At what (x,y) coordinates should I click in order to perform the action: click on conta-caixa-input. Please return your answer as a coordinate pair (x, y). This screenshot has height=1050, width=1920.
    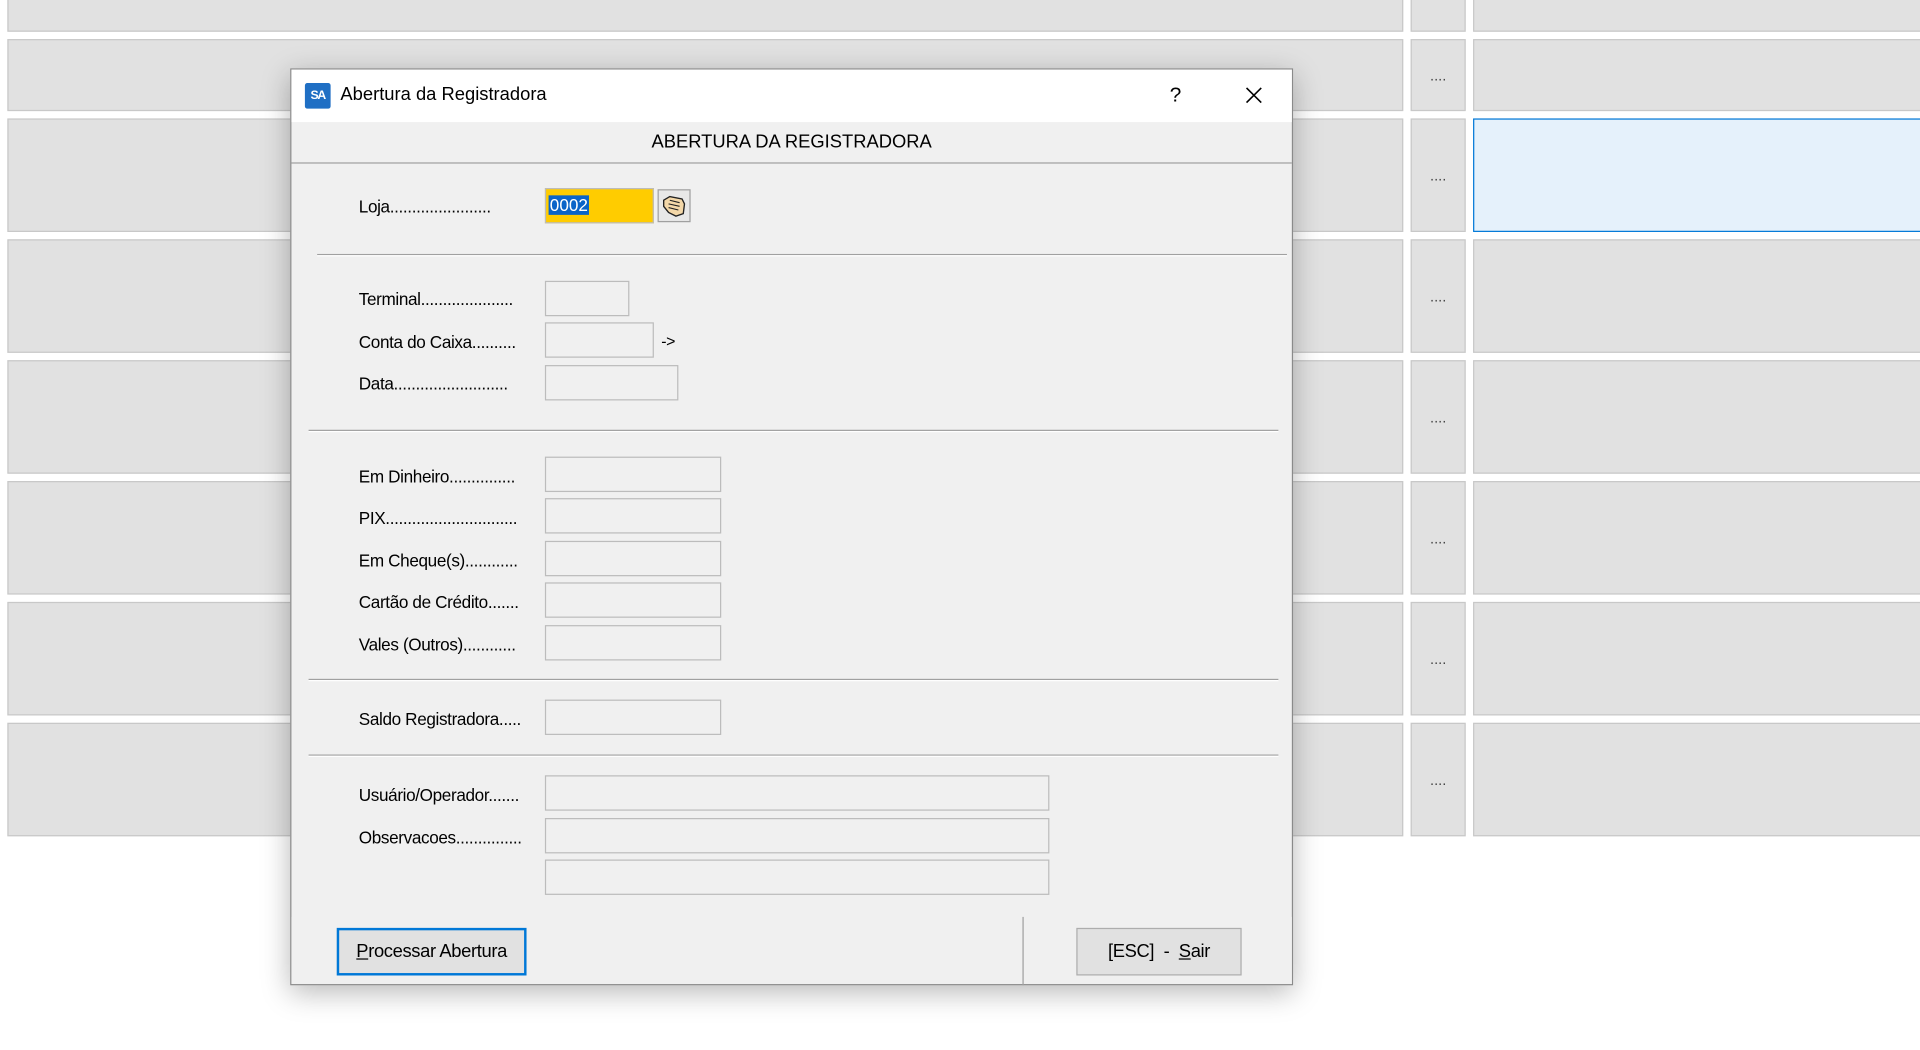
    Looking at the image, I should click on (599, 340).